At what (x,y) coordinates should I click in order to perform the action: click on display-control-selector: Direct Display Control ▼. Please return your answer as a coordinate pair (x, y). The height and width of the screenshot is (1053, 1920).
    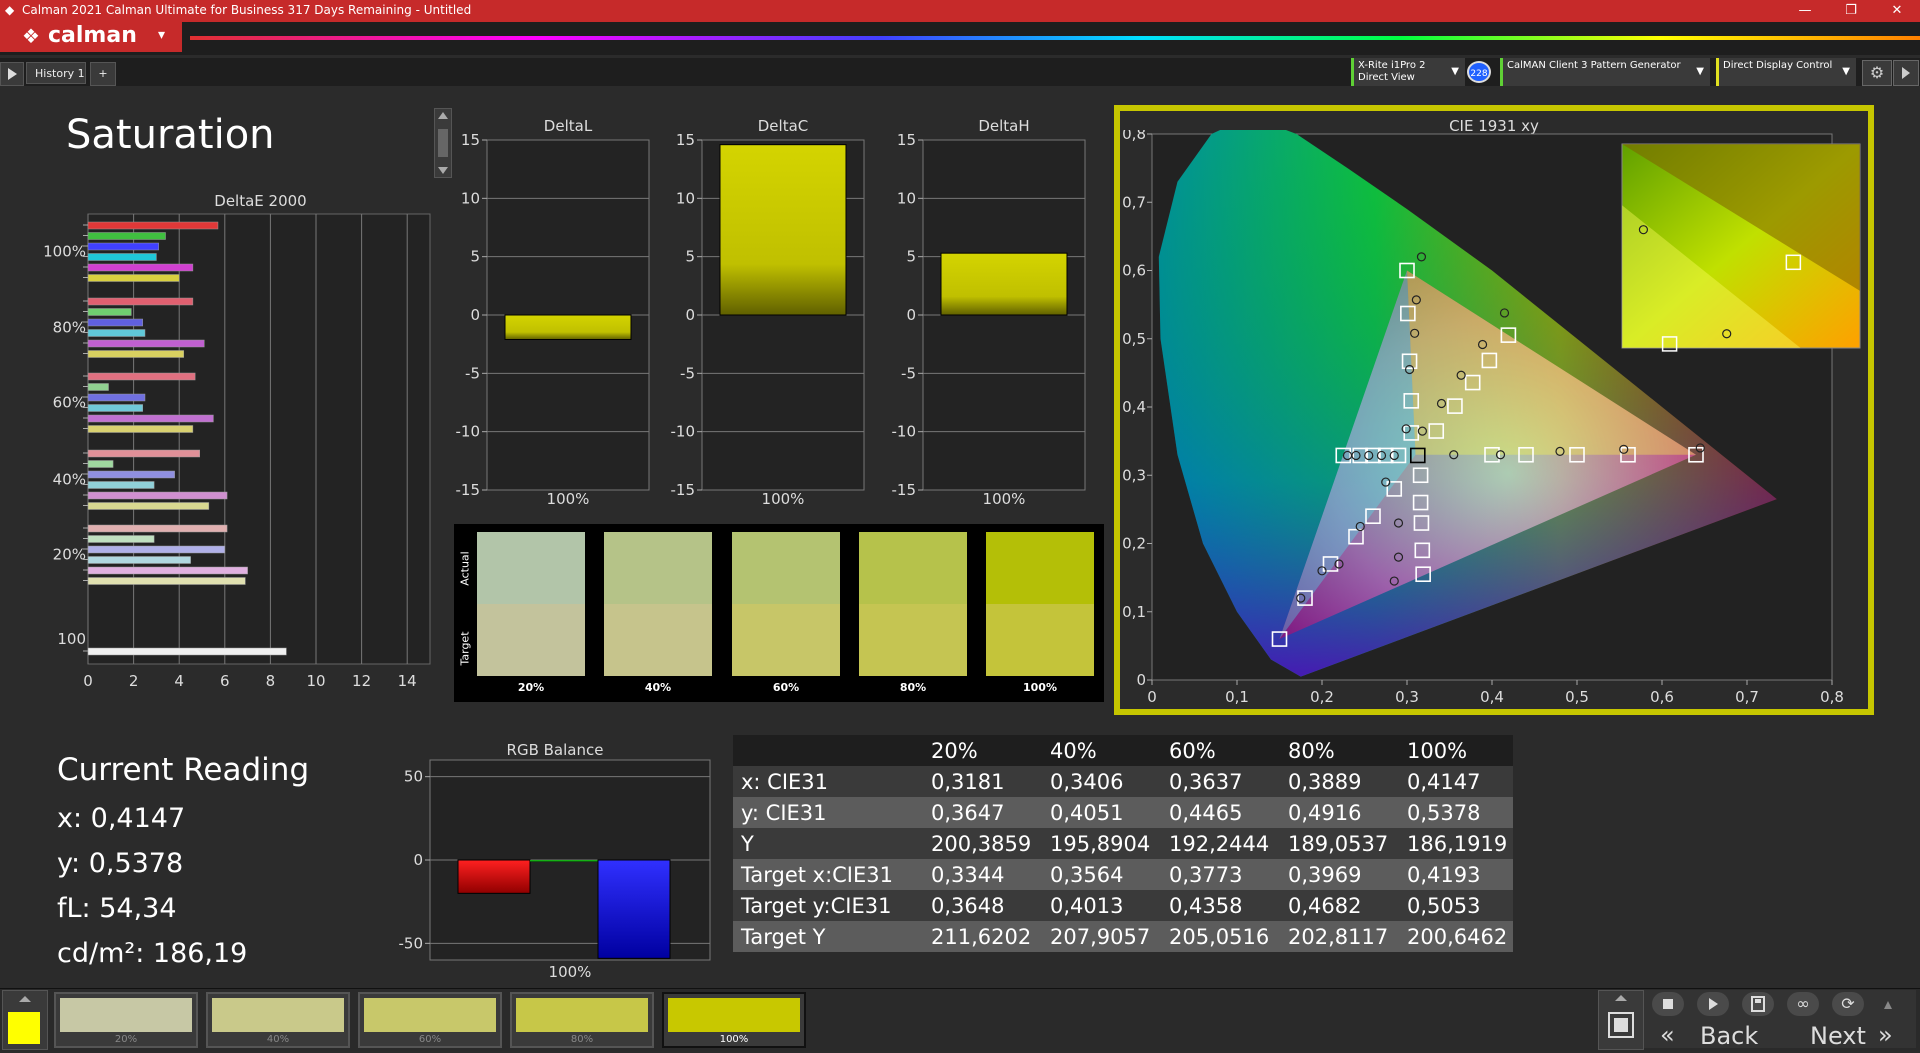
    Looking at the image, I should click on (1786, 72).